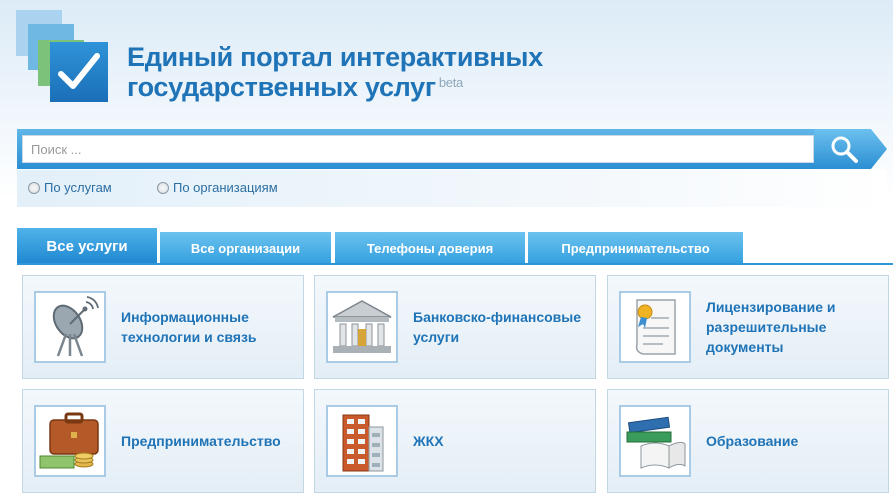 The height and width of the screenshot is (502, 893). I want to click on title-line-1: Единый портал интерактивных, so click(335, 57).